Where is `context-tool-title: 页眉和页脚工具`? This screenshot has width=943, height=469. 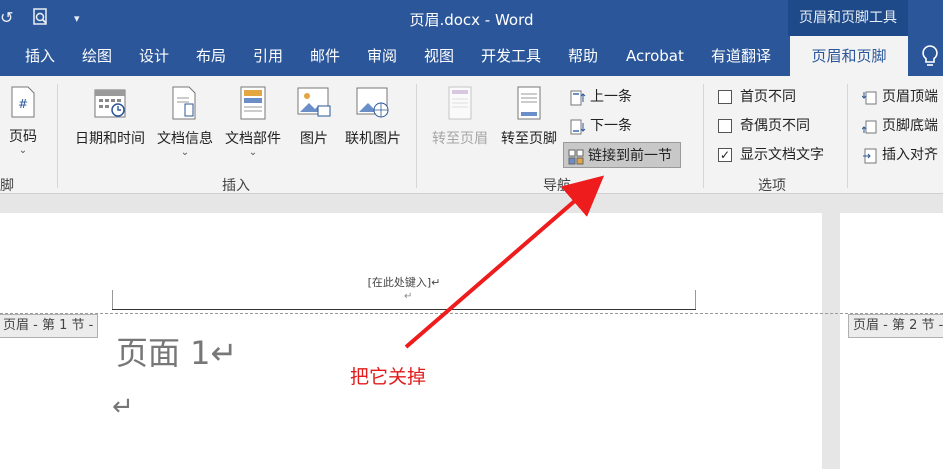
context-tool-title: 页眉和页脚工具 is located at coordinates (848, 18).